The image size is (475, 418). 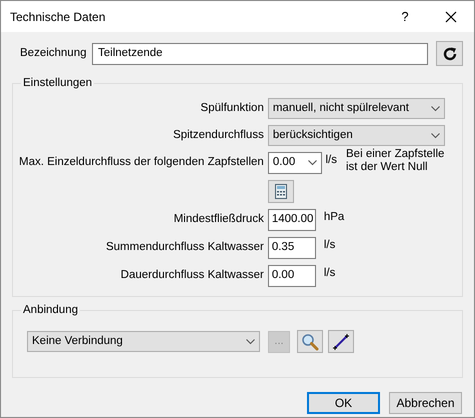 I want to click on field-label: Bezeichnung, so click(x=54, y=53).